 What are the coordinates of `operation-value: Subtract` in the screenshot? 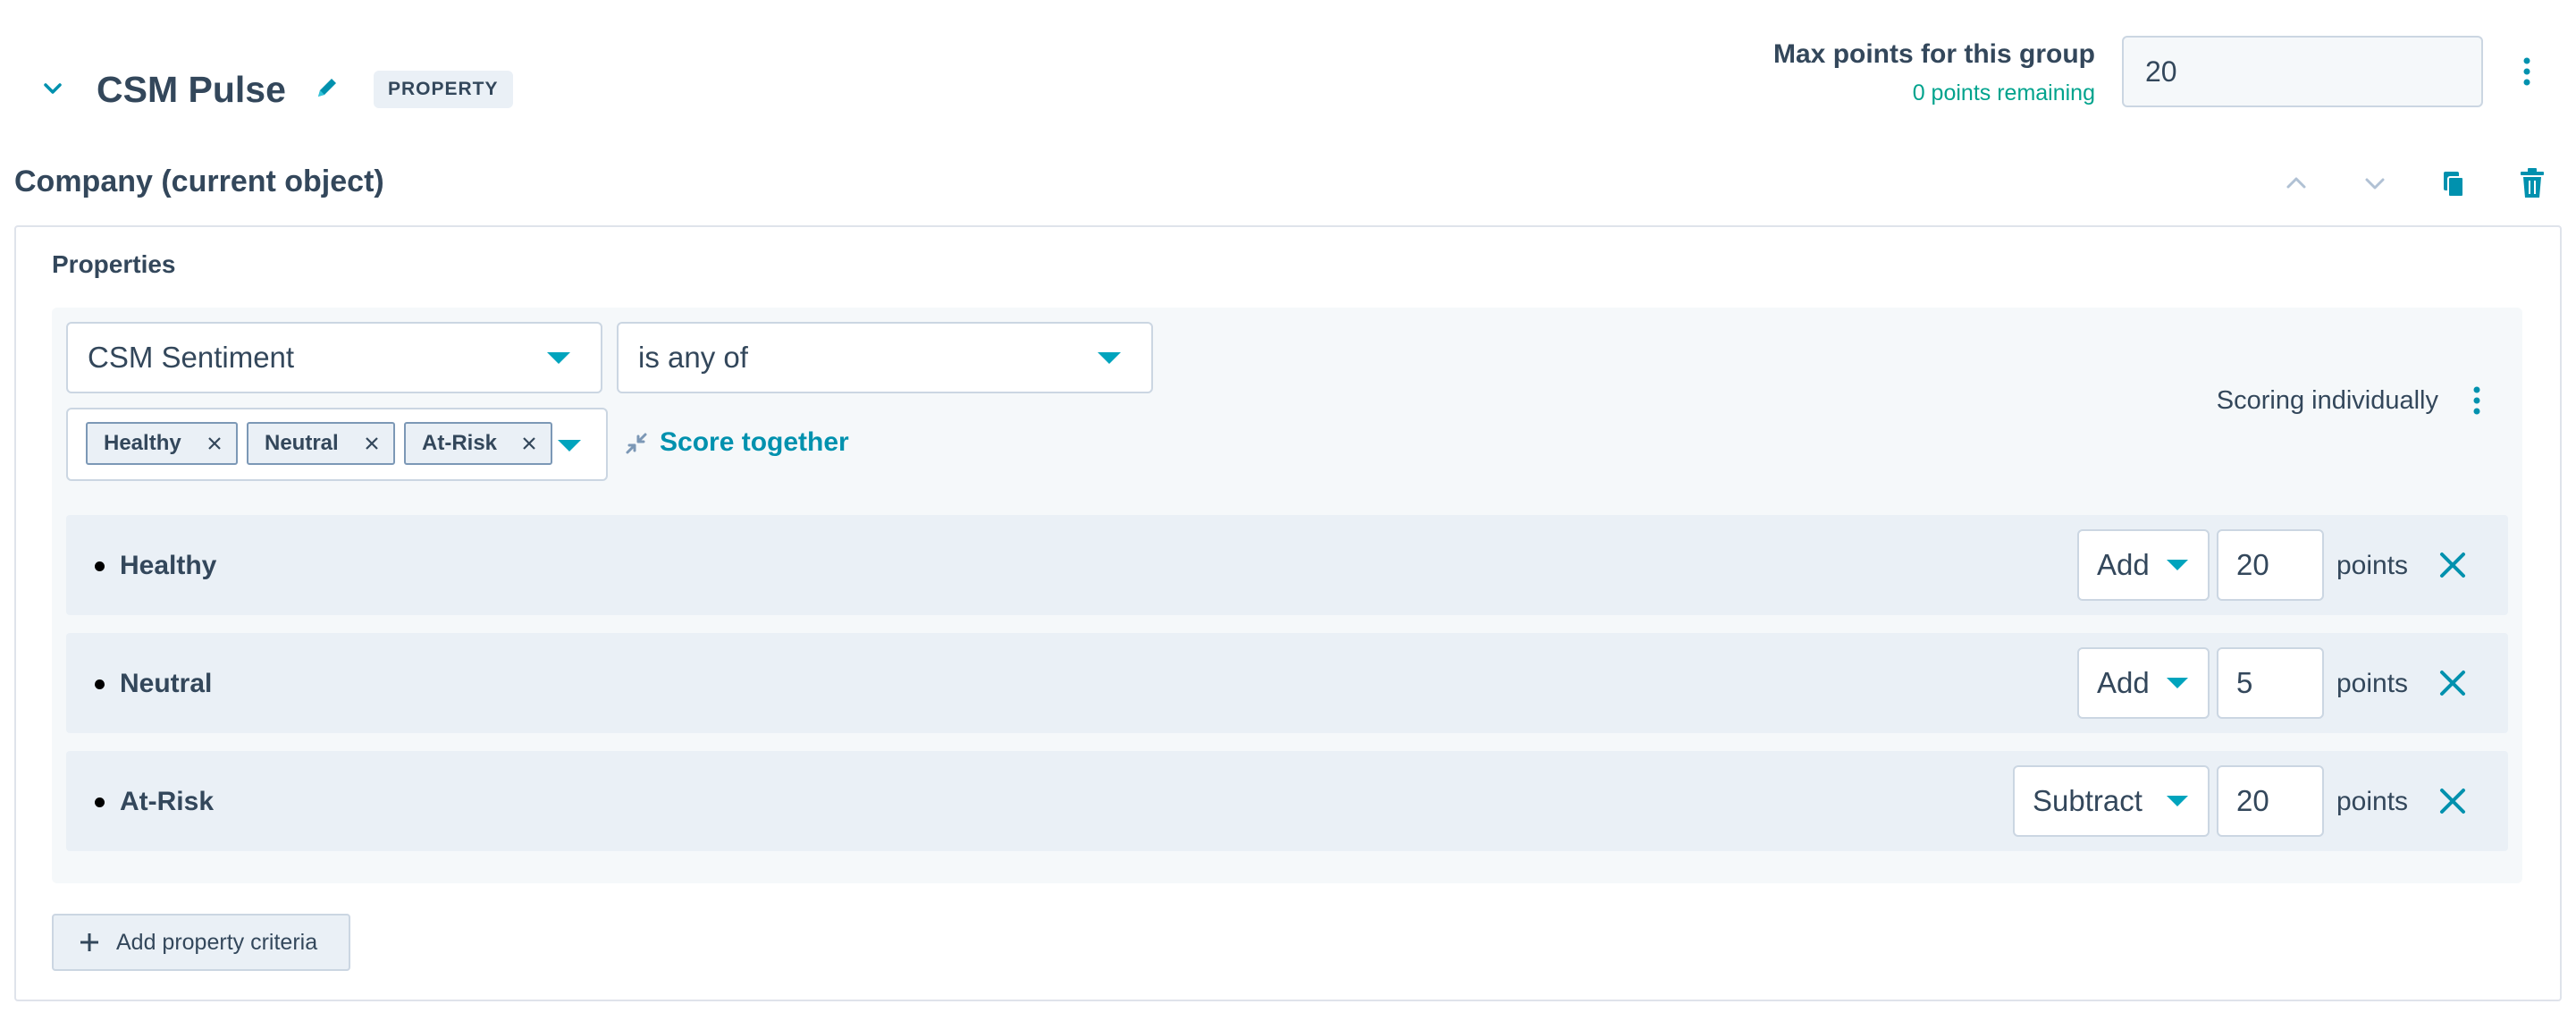 It's located at (2088, 800).